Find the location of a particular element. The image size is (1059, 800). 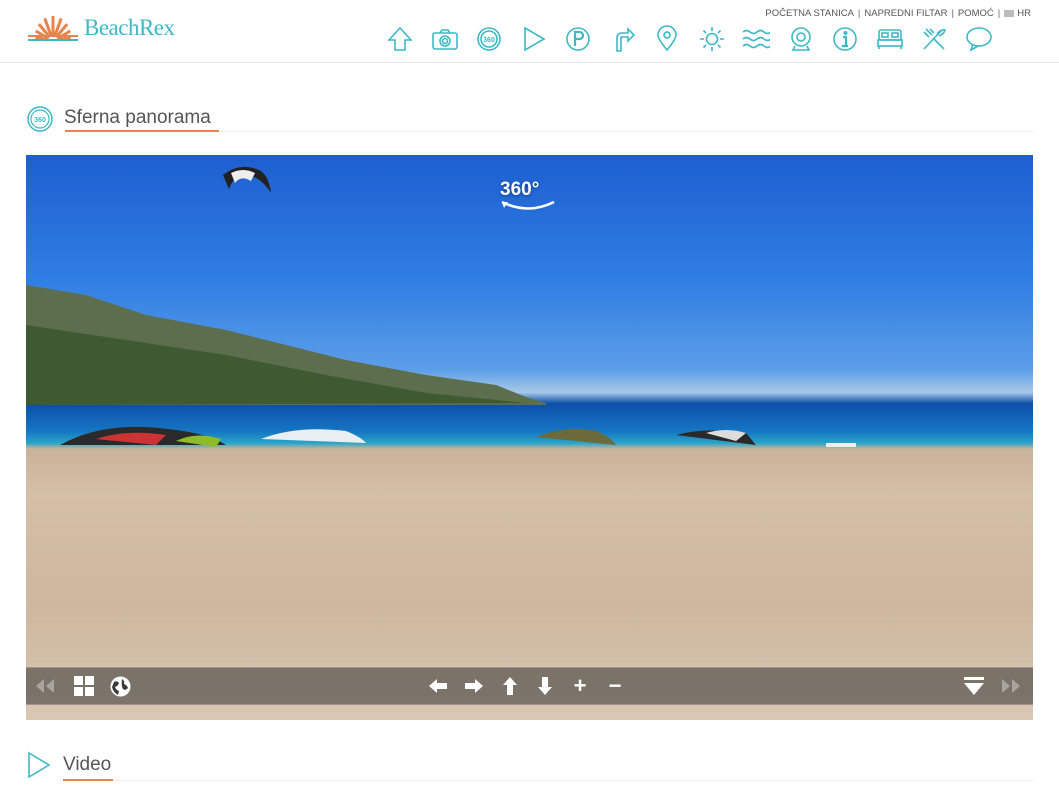

chat-icon is located at coordinates (979, 39).